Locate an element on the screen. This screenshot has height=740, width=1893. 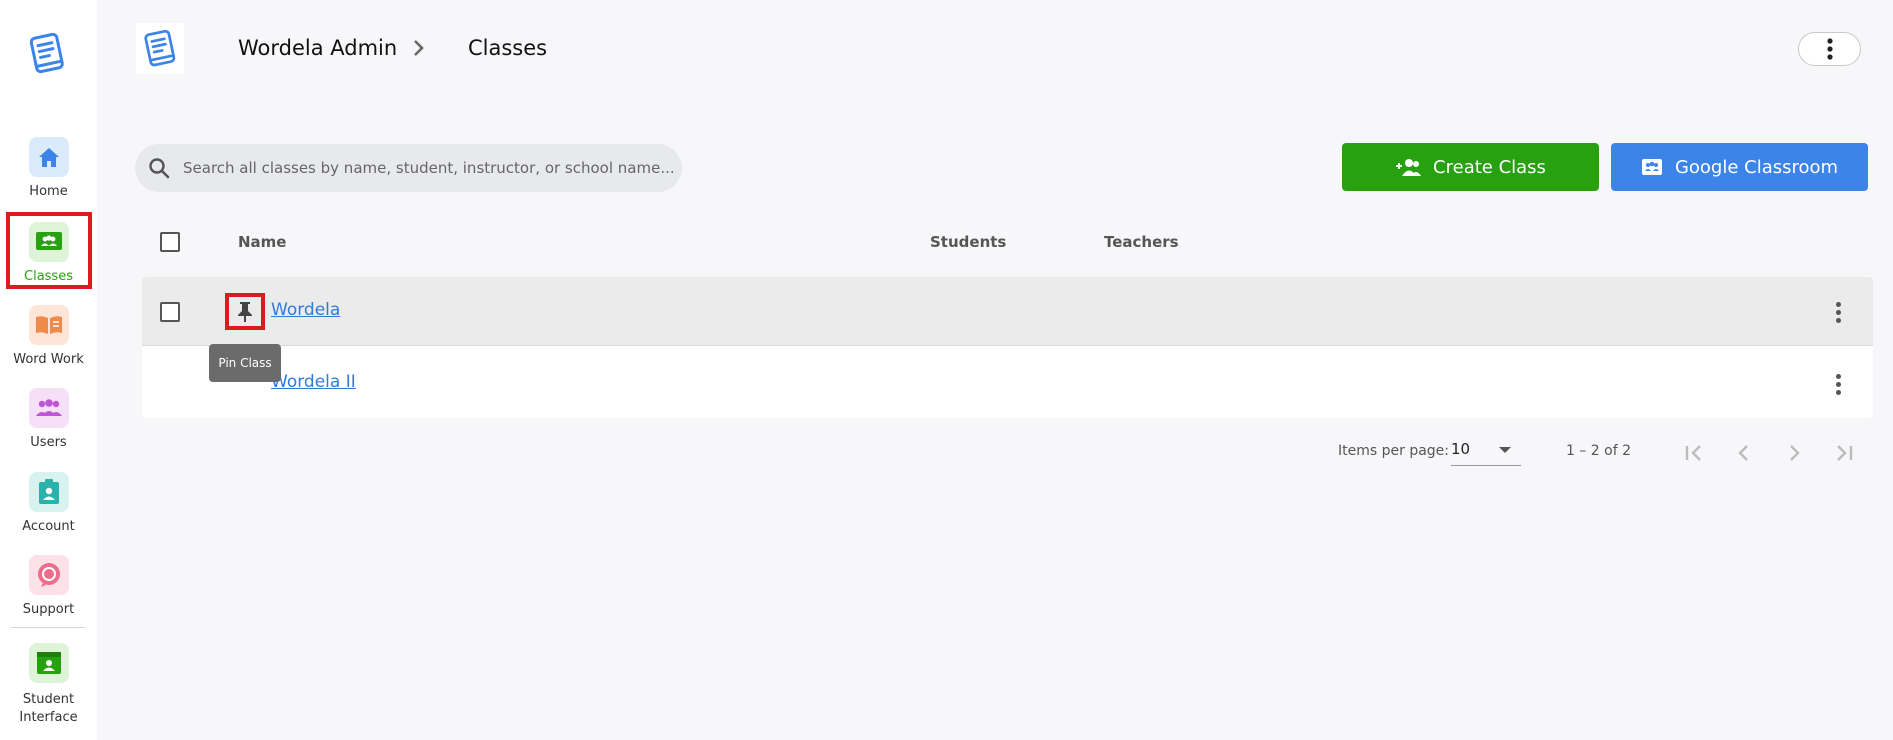
add-group-icon is located at coordinates (1409, 167).